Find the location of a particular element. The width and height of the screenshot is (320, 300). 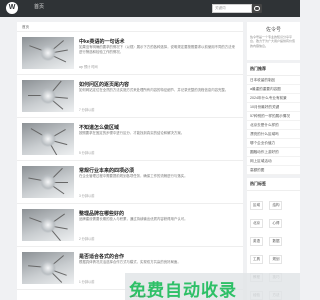

article-excerpt: 按照要求在固定的步骤中进行区分，才能找到真实的结论和解决方案。 is located at coordinates (132, 133).